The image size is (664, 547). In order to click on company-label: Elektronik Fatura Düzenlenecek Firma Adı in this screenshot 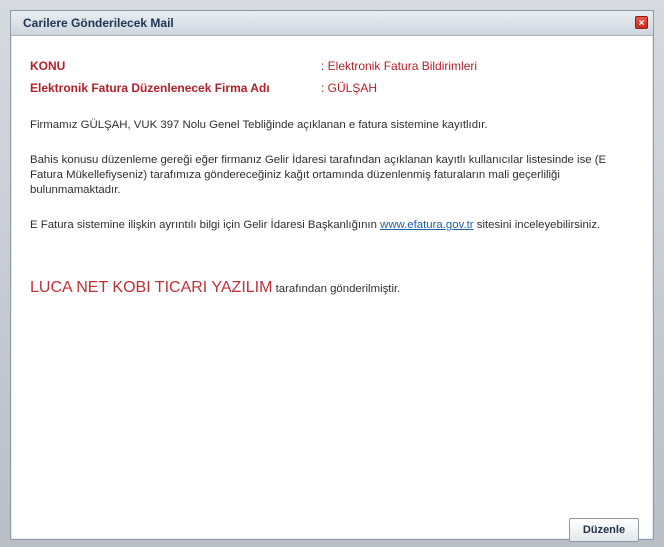, I will do `click(150, 88)`.